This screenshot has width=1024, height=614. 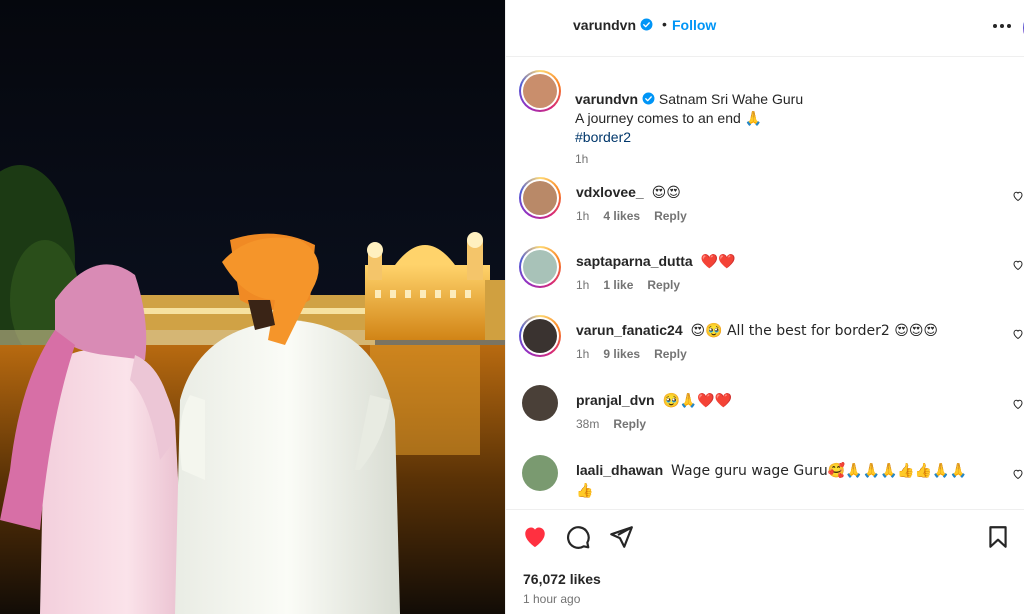 I want to click on post-actions-footer: 76,072 likes 1 hour ago, so click(x=765, y=561).